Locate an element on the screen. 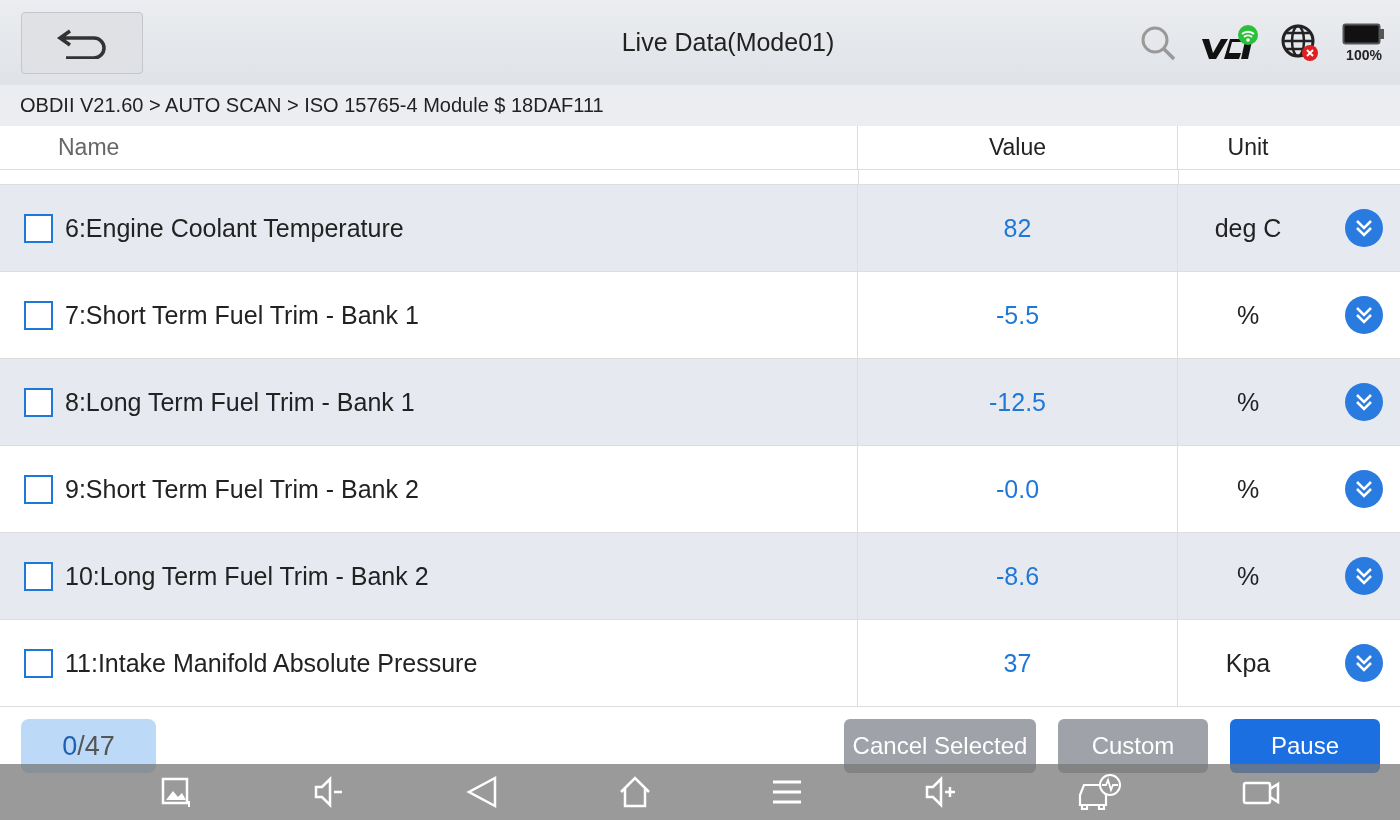 Image resolution: width=1400 pixels, height=820 pixels. column-header: Value is located at coordinates (1018, 147).